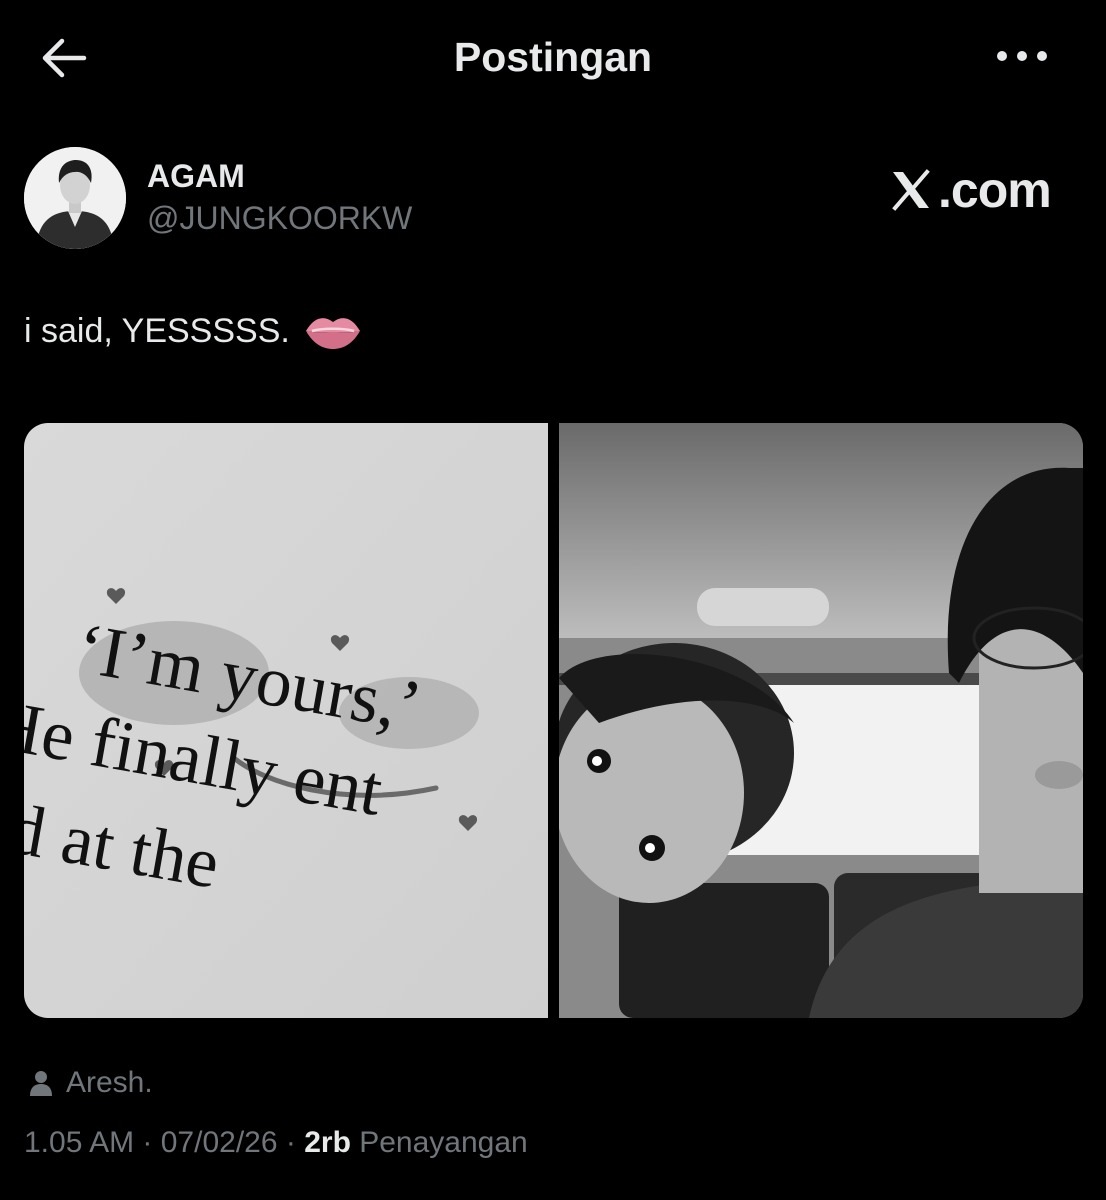 This screenshot has height=1200, width=1106. What do you see at coordinates (332, 333) in the screenshot?
I see `lips-emoji-icon` at bounding box center [332, 333].